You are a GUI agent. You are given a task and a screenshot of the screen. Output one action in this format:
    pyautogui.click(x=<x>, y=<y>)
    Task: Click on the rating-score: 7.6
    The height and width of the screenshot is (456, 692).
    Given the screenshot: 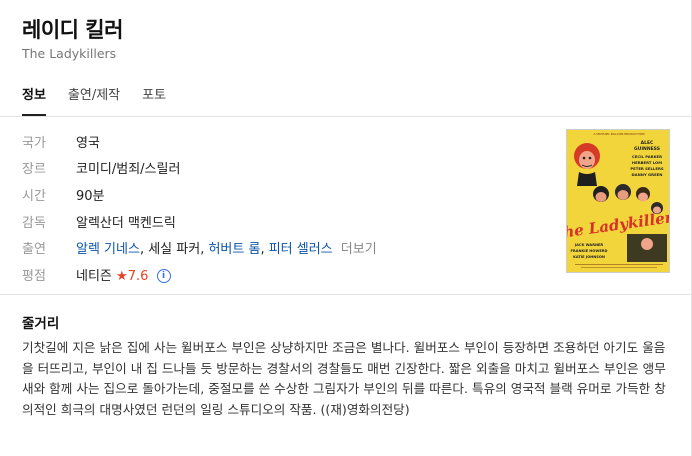 What is the action you would take?
    pyautogui.click(x=138, y=276)
    